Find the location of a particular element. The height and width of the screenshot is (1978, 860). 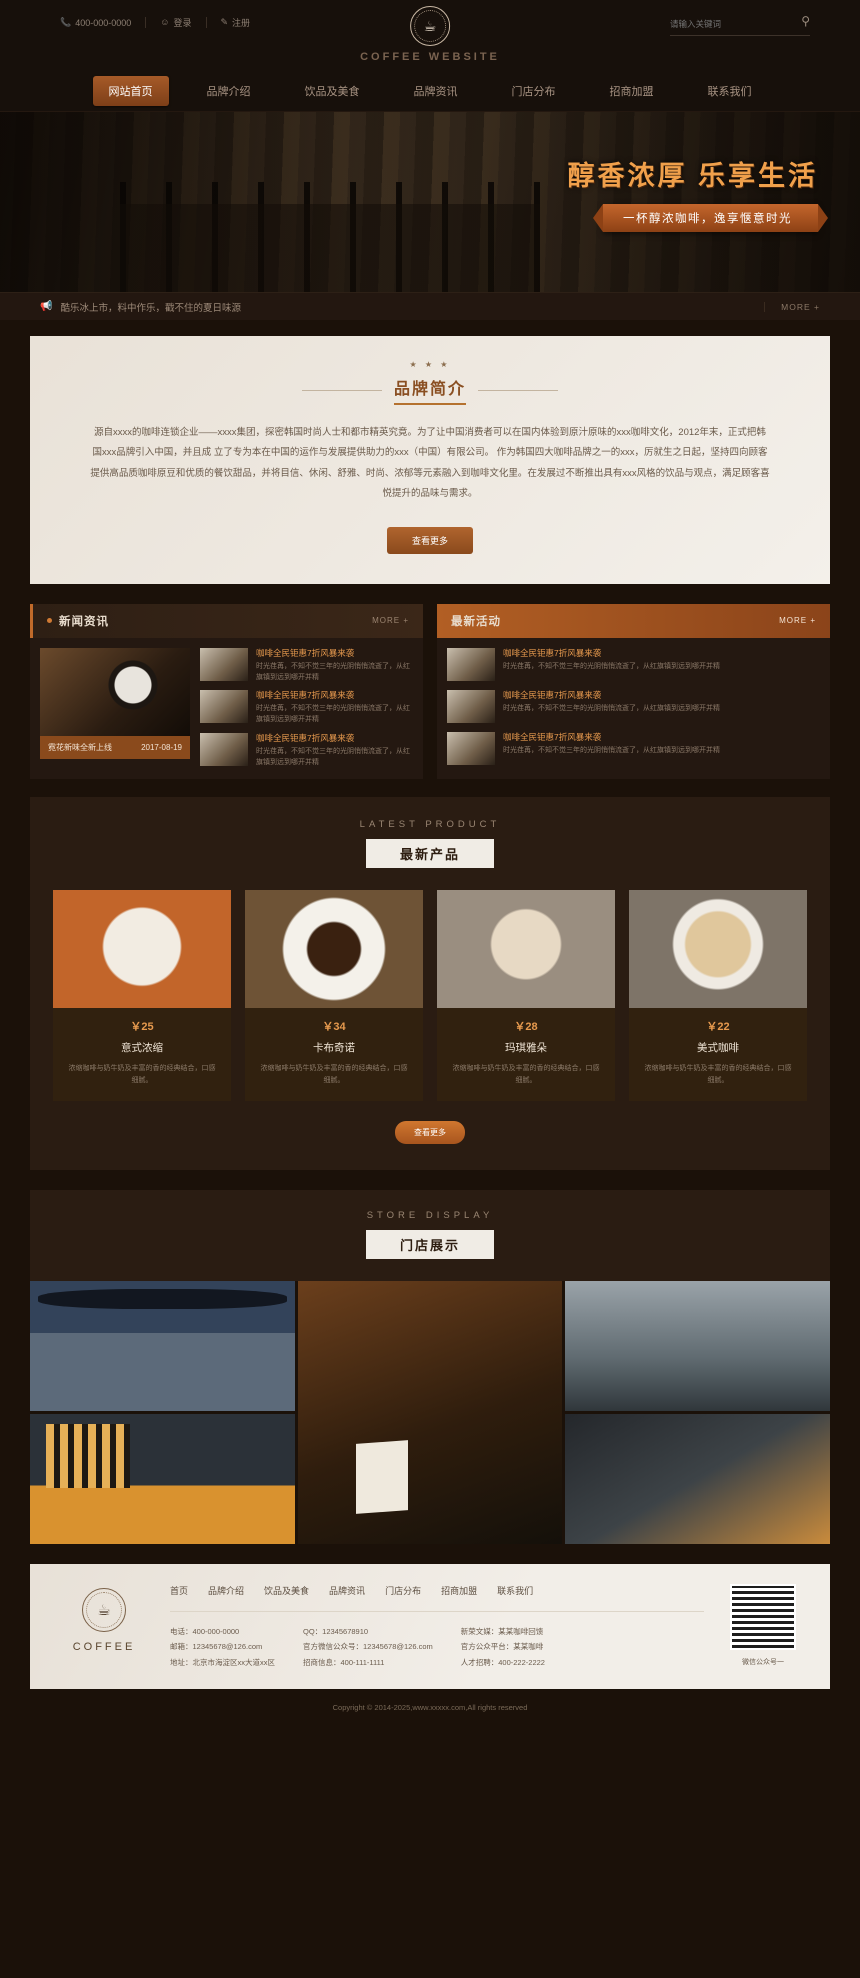

coffee-cup-icon: ☕ is located at coordinates (430, 26).